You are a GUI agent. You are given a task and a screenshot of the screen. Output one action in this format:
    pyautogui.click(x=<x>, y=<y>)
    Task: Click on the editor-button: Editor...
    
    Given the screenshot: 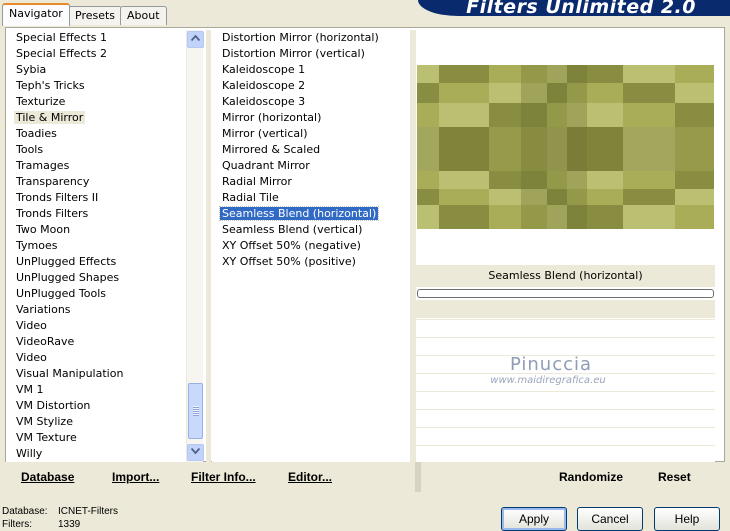 What is the action you would take?
    pyautogui.click(x=310, y=477)
    